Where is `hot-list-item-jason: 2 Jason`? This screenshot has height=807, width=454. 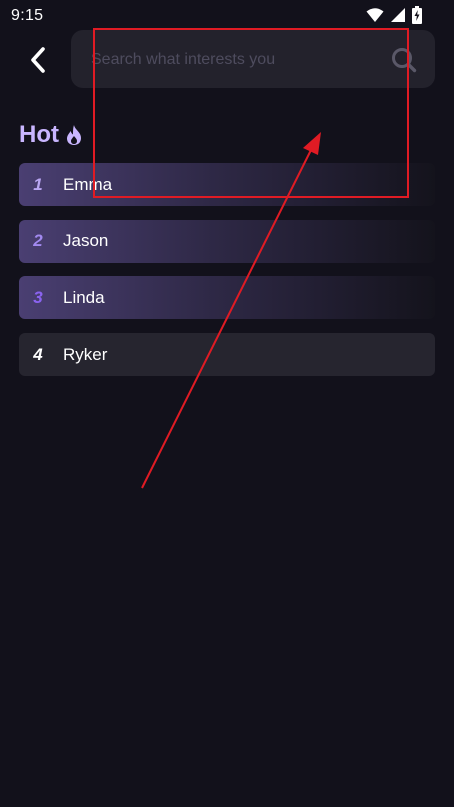 hot-list-item-jason: 2 Jason is located at coordinates (227, 241).